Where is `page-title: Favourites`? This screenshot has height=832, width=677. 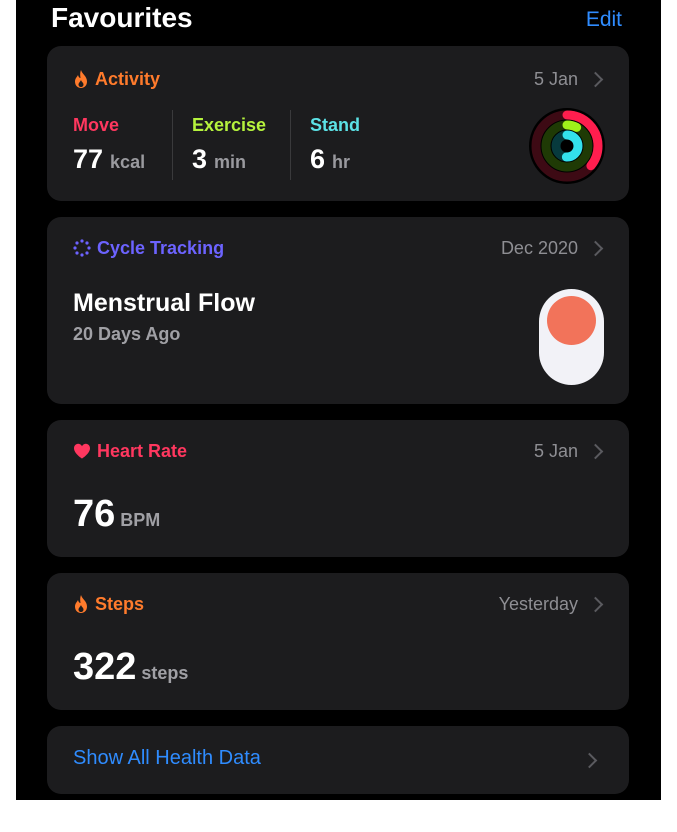 page-title: Favourites is located at coordinates (122, 17).